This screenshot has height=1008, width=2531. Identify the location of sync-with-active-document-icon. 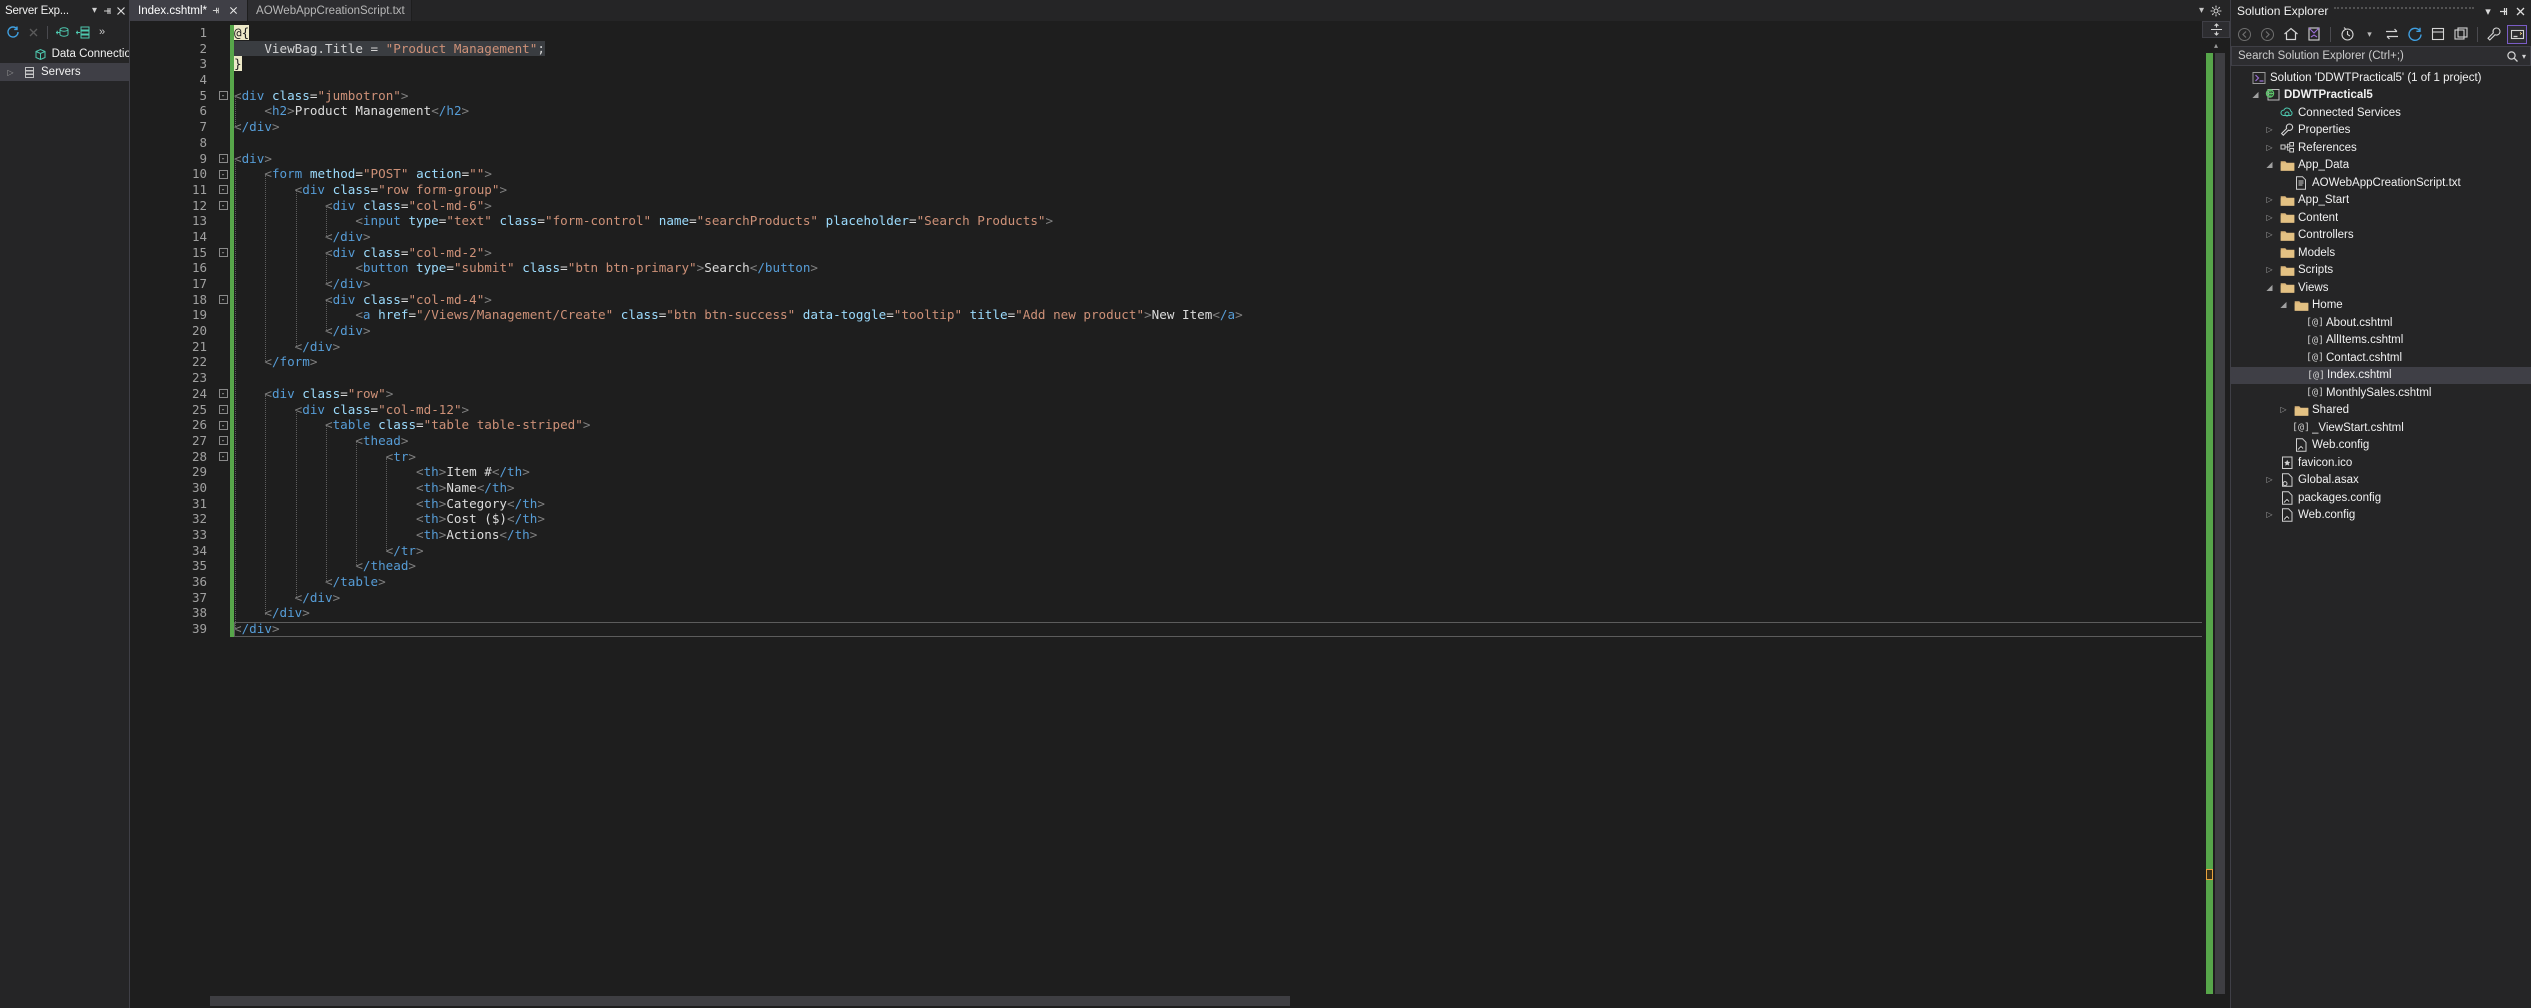
(2393, 34).